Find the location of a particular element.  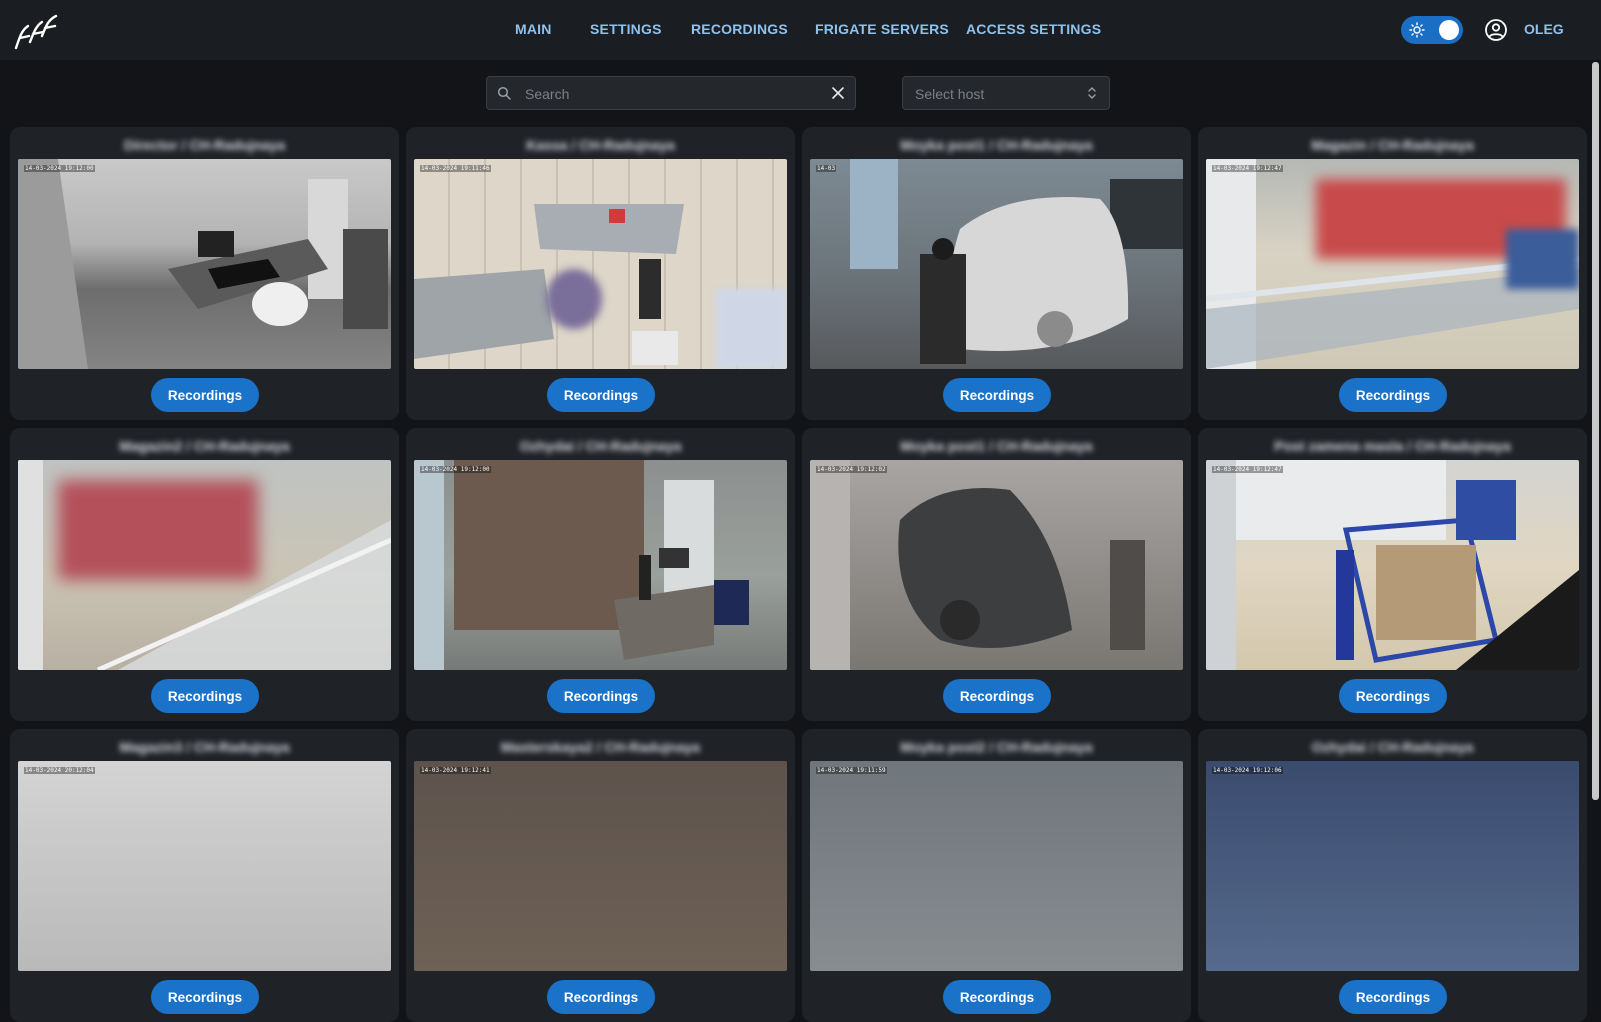

camera-feed: 14-03-2024 19:12:02 is located at coordinates (996, 565).